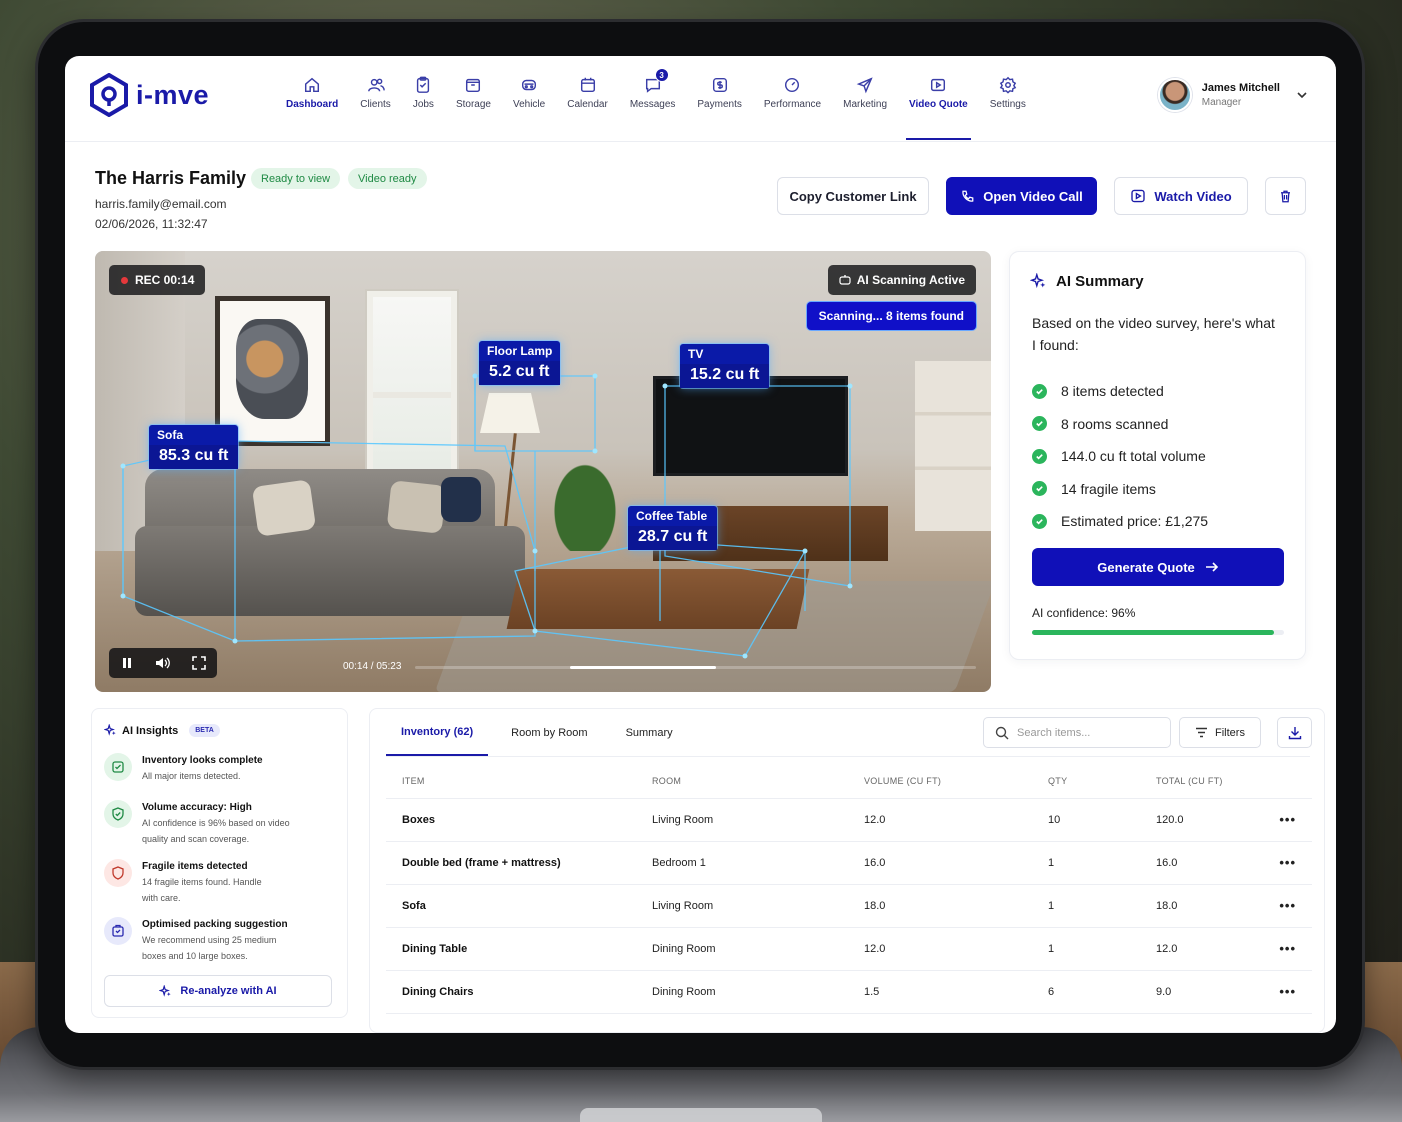  What do you see at coordinates (1195, 949) in the screenshot?
I see `cell-total: 12.0` at bounding box center [1195, 949].